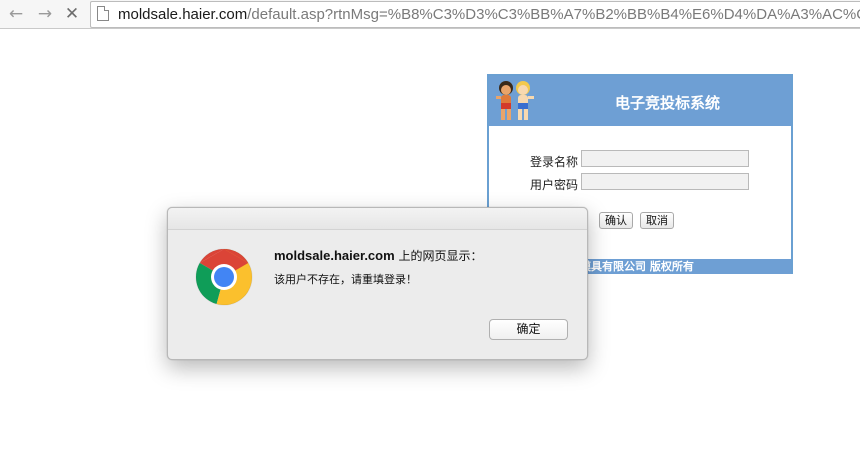 This screenshot has height=449, width=860. What do you see at coordinates (637, 266) in the screenshot?
I see `copyright-text: 模具有限公司 版权所有` at bounding box center [637, 266].